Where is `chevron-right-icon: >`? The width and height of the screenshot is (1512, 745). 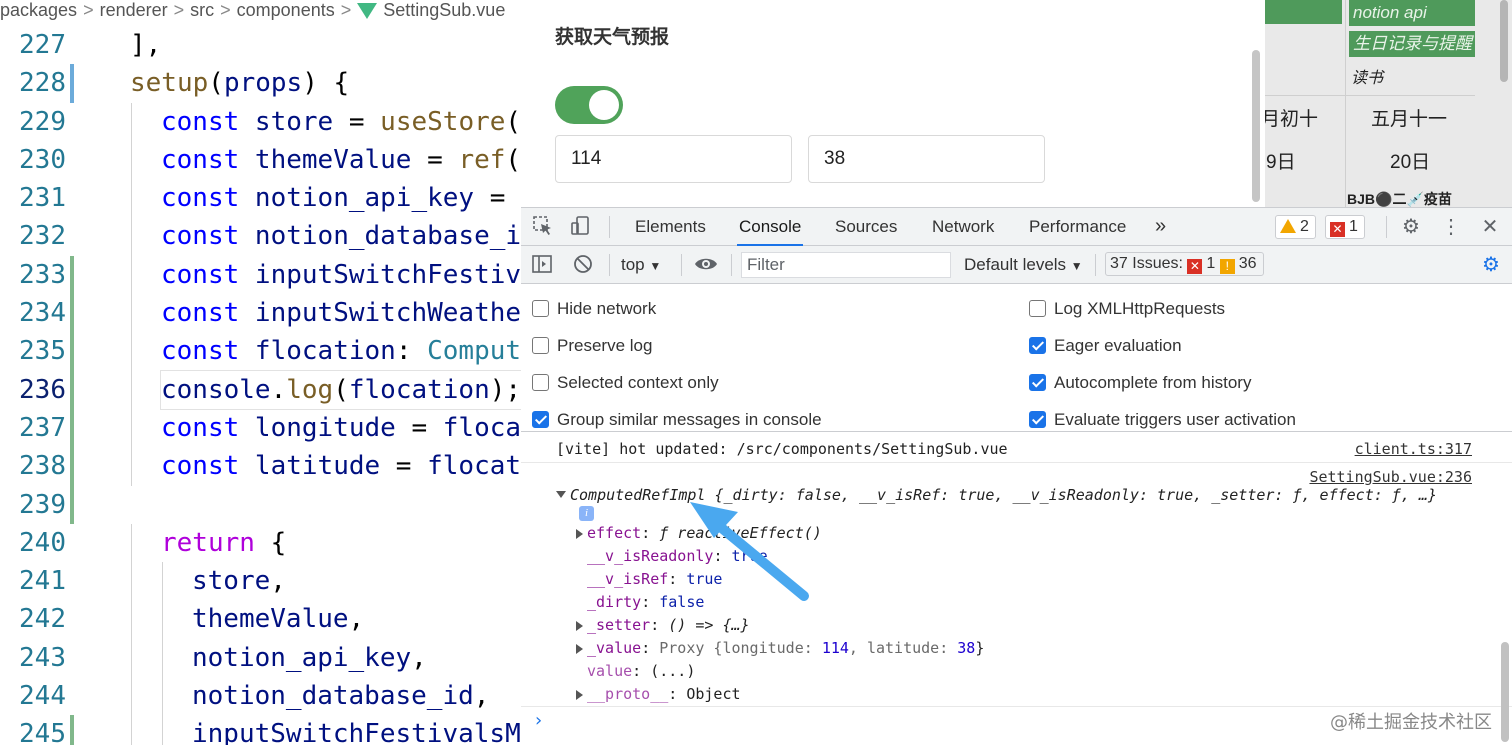
chevron-right-icon: > is located at coordinates (346, 10).